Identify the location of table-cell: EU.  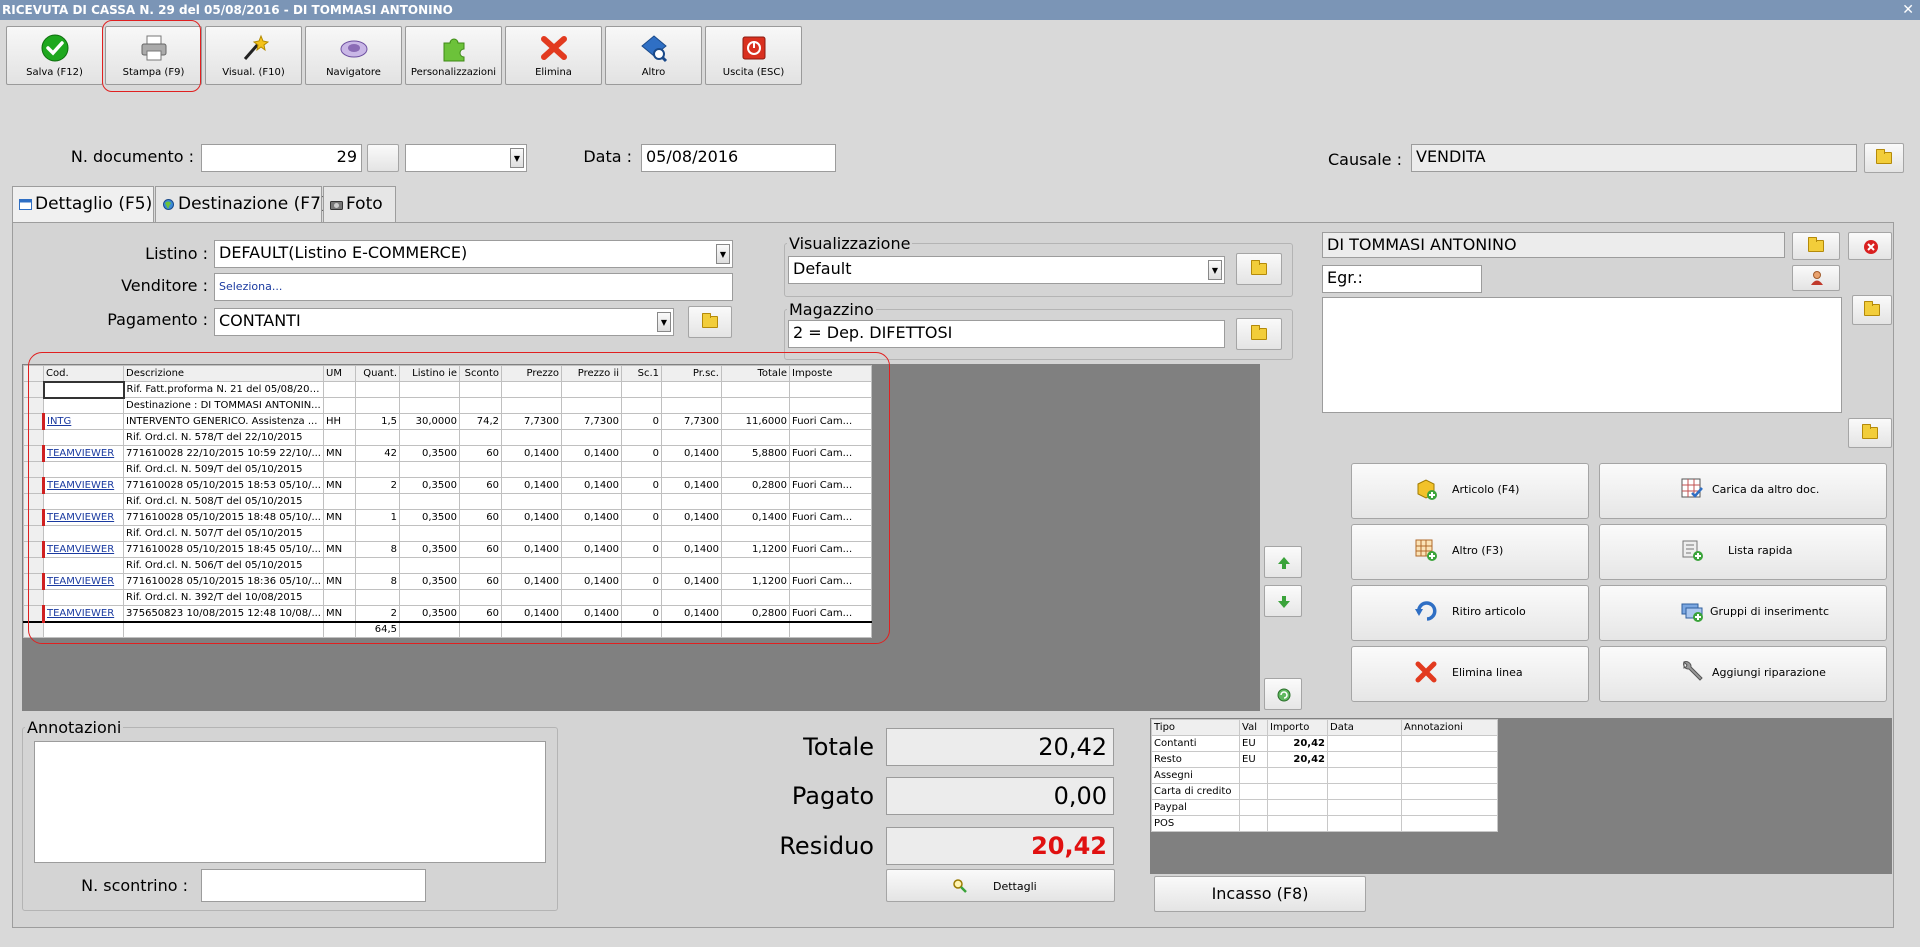
(1253, 759).